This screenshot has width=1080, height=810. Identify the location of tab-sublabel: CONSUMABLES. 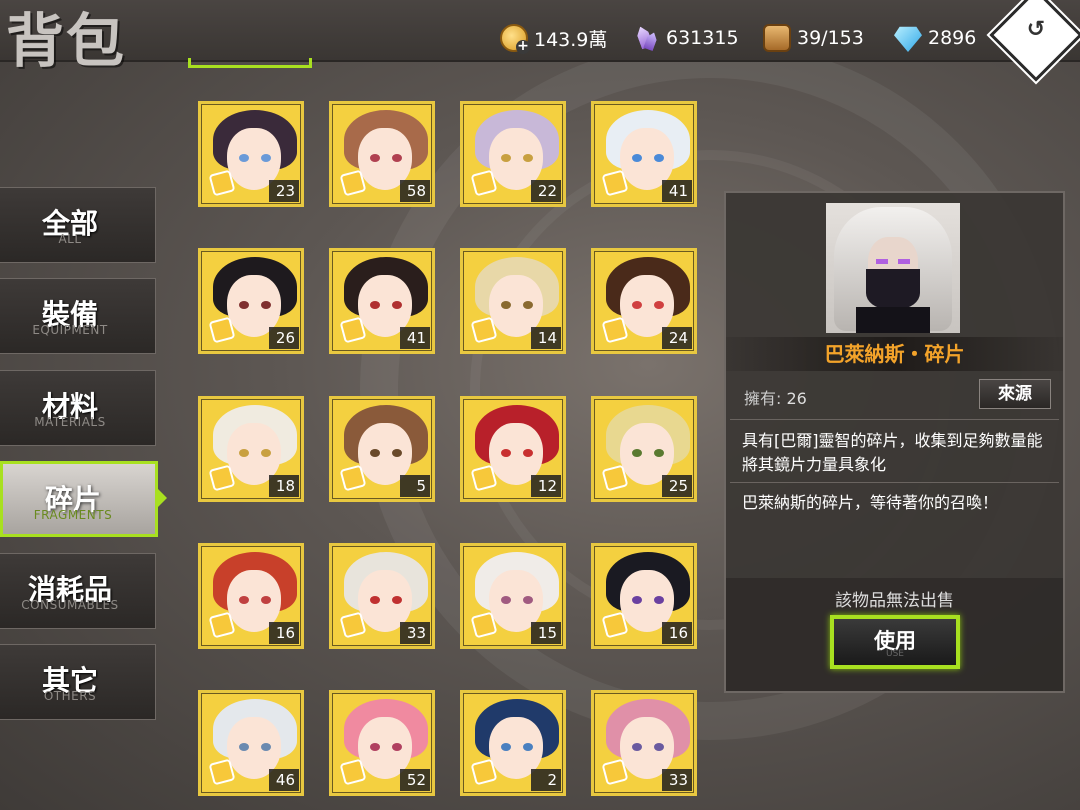
(70, 605).